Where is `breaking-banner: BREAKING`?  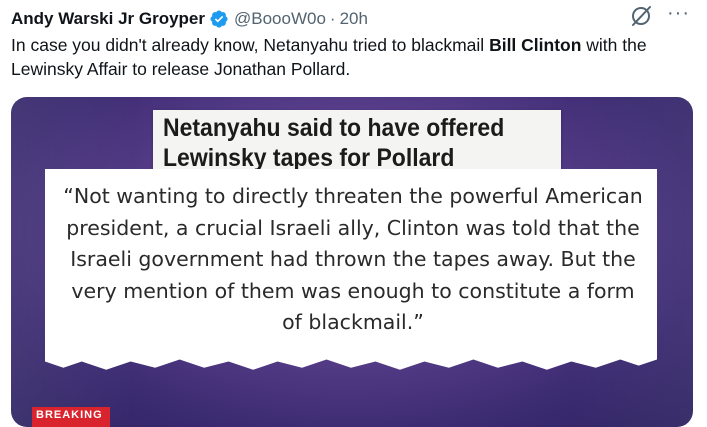 breaking-banner: BREAKING is located at coordinates (71, 417).